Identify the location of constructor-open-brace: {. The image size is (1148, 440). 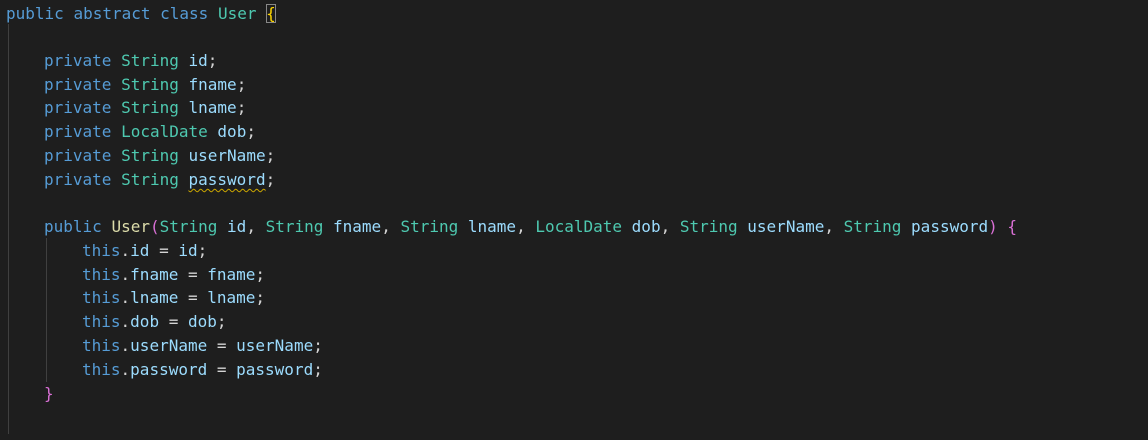
(1012, 226).